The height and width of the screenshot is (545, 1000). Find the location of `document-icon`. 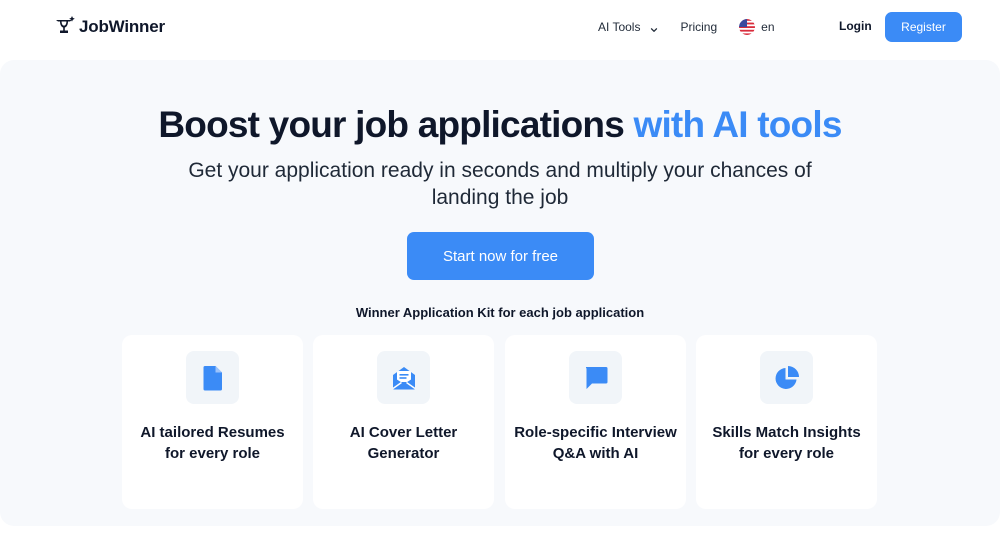

document-icon is located at coordinates (212, 377).